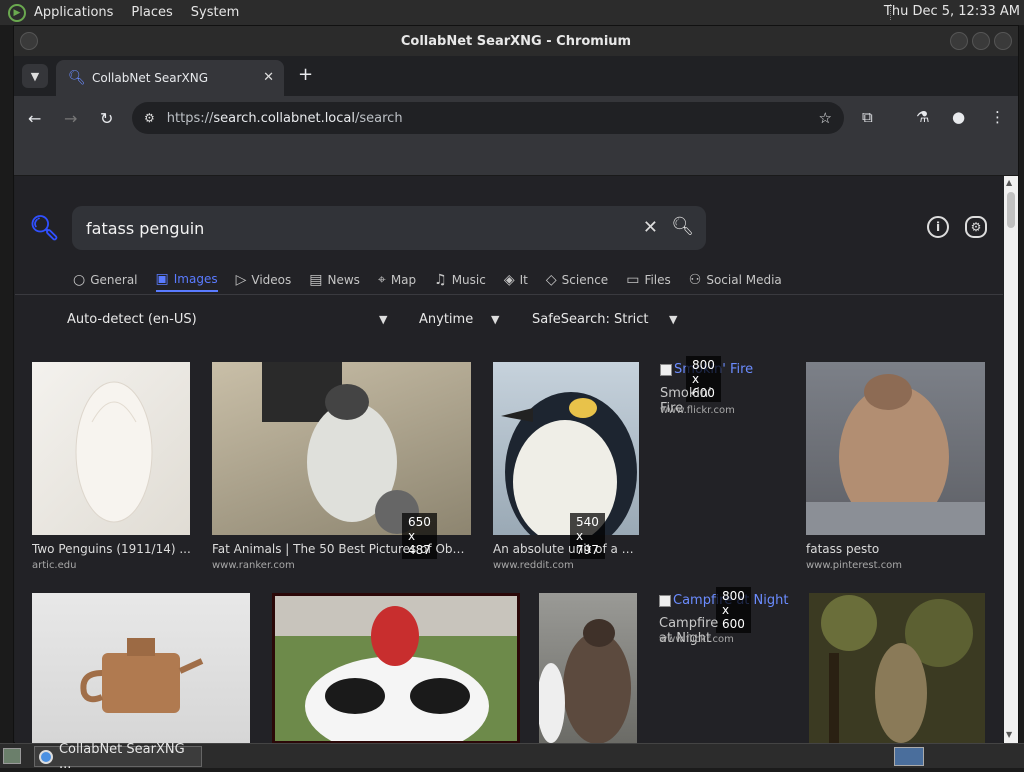 The image size is (1024, 772). Describe the element at coordinates (650, 227) in the screenshot. I see `clear-search-icon: ✕` at that location.